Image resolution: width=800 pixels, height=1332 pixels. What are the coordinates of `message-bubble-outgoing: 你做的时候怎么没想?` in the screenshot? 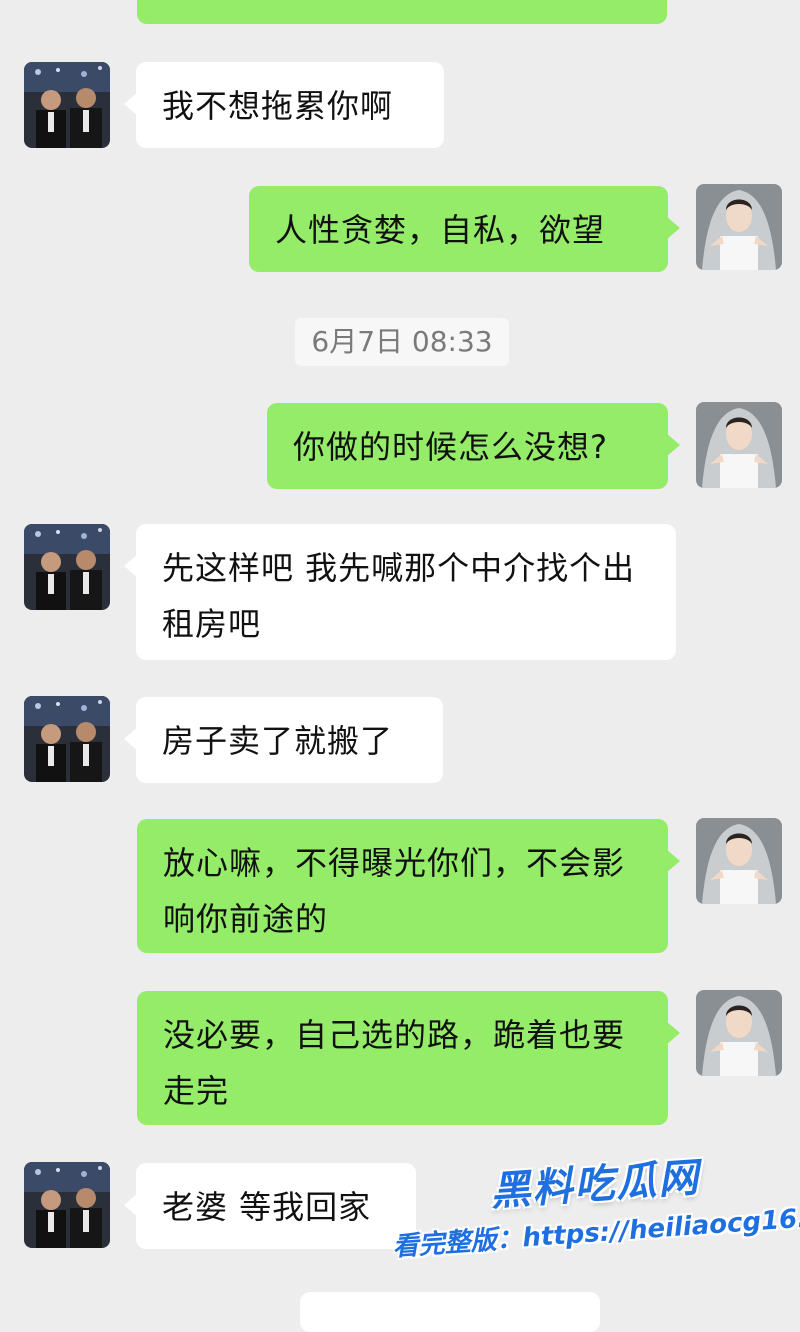 It's located at (473, 446).